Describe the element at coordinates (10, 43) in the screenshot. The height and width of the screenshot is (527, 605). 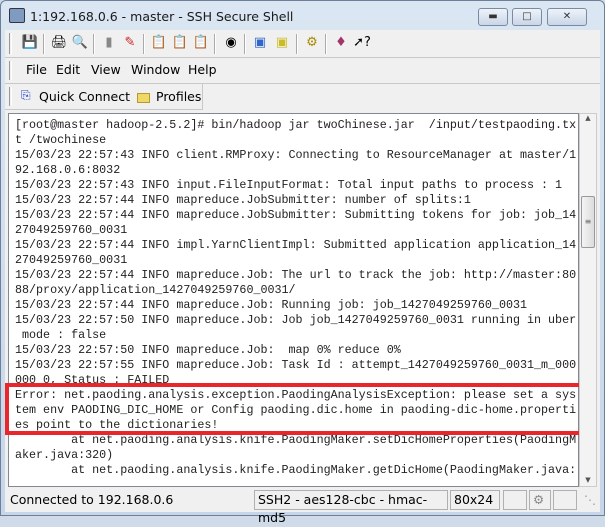
I see `toolbar-grip` at that location.